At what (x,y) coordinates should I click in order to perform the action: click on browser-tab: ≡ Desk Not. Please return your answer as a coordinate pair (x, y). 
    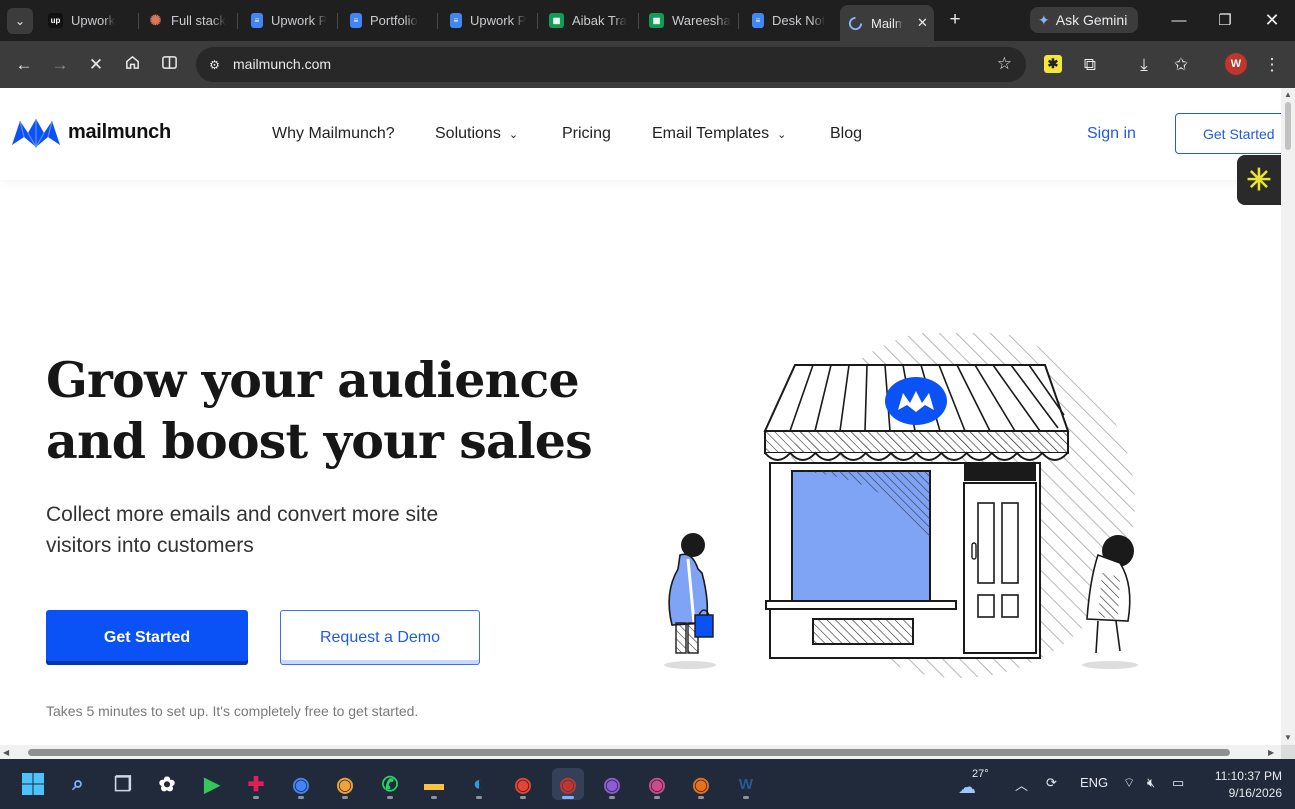
    Looking at the image, I should click on (790, 20).